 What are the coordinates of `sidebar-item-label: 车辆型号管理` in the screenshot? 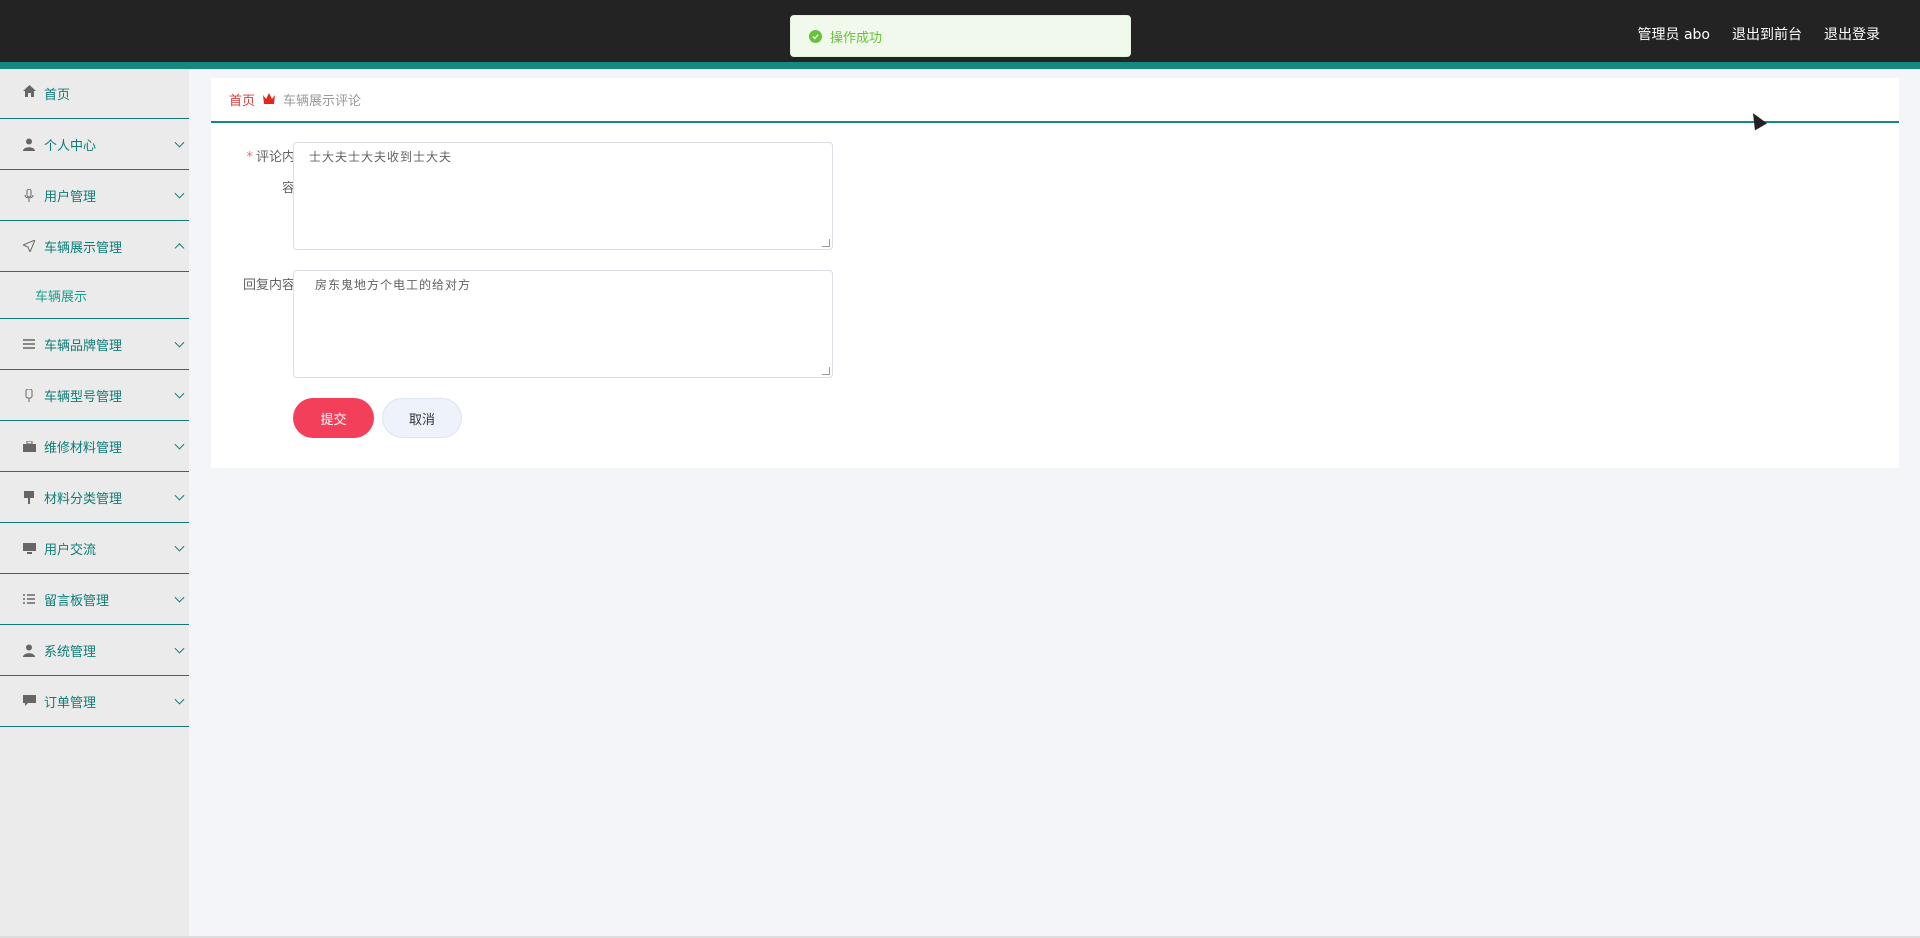 It's located at (83, 397).